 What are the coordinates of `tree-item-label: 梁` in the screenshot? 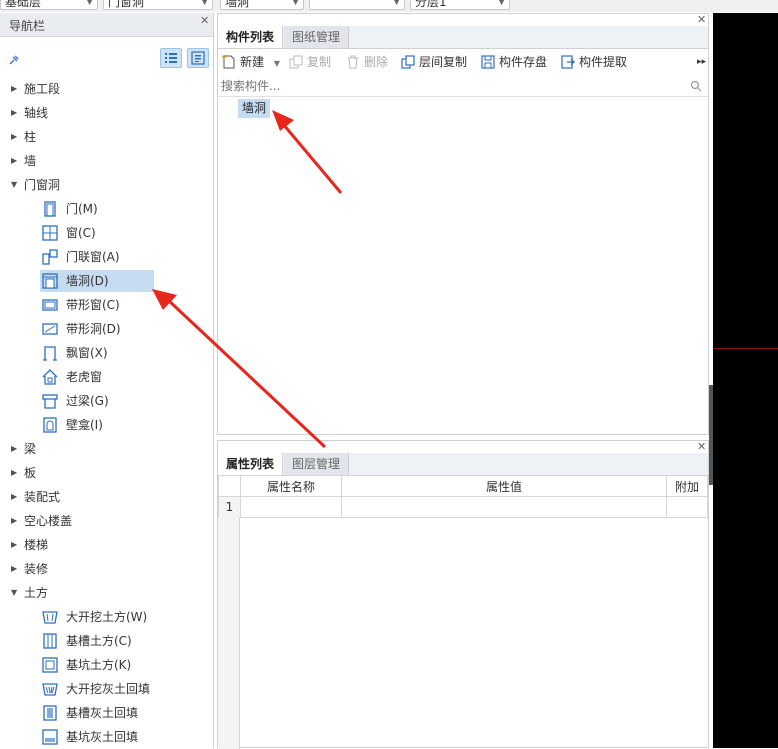 It's located at (30, 449).